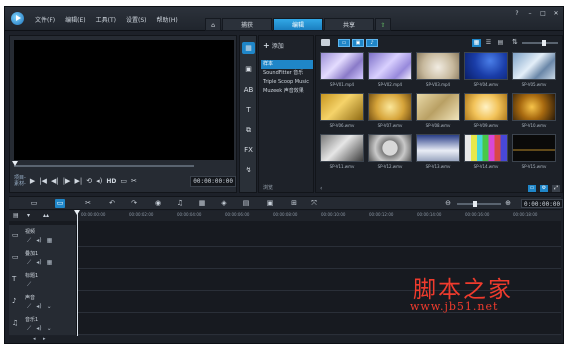  I want to click on show-photos-toggle: ▣, so click(358, 43).